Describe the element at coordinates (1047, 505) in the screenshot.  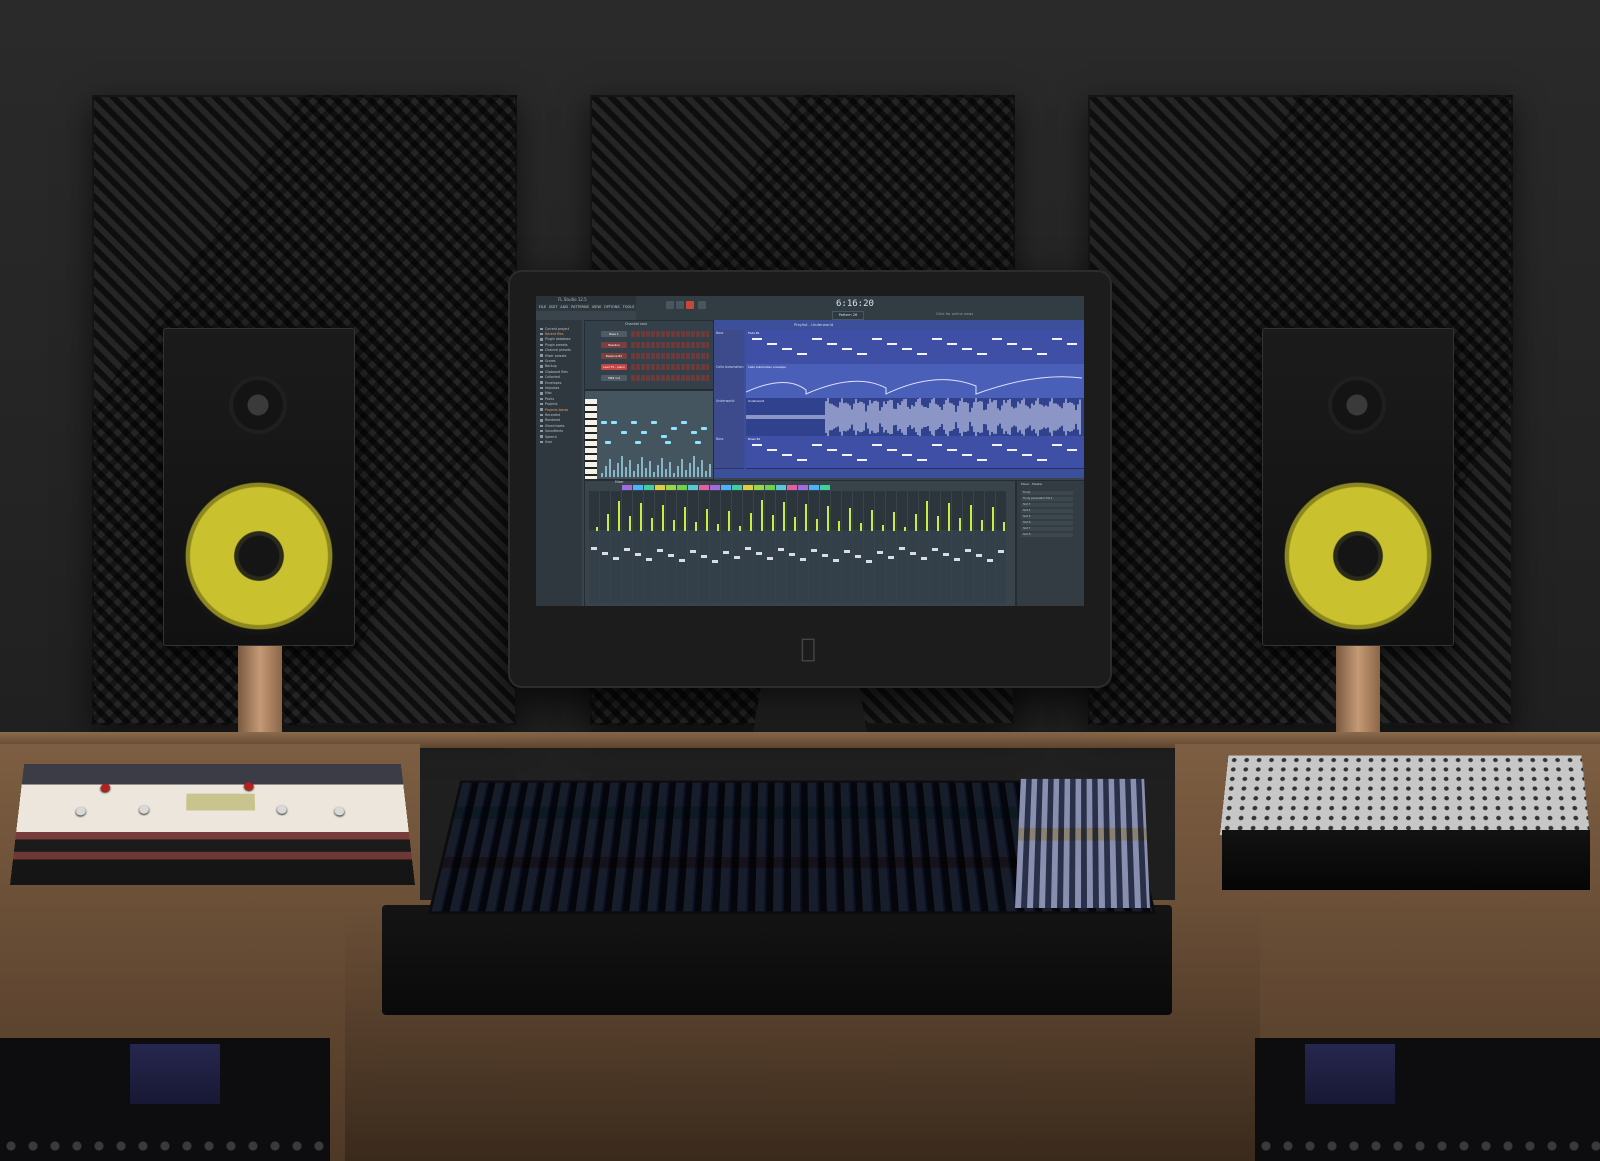
I see `fx-slot: Slot 3` at that location.